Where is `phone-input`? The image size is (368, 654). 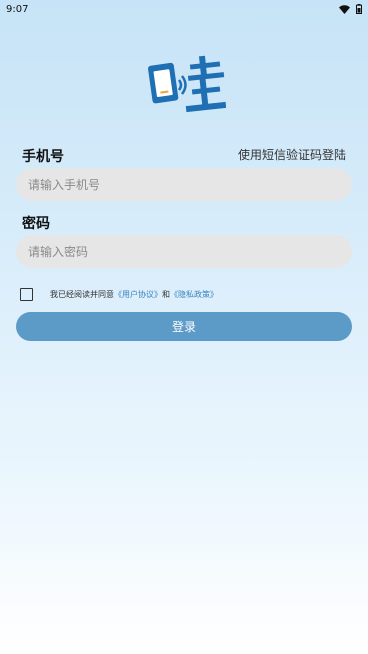 phone-input is located at coordinates (184, 184).